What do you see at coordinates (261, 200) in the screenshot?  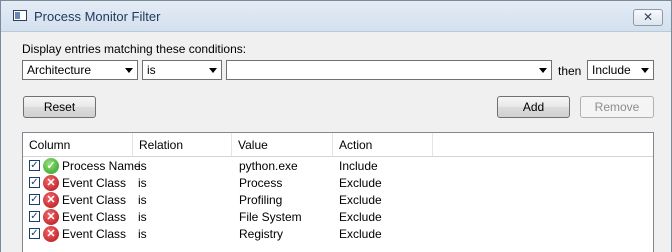 I see `row-value: Profiling` at bounding box center [261, 200].